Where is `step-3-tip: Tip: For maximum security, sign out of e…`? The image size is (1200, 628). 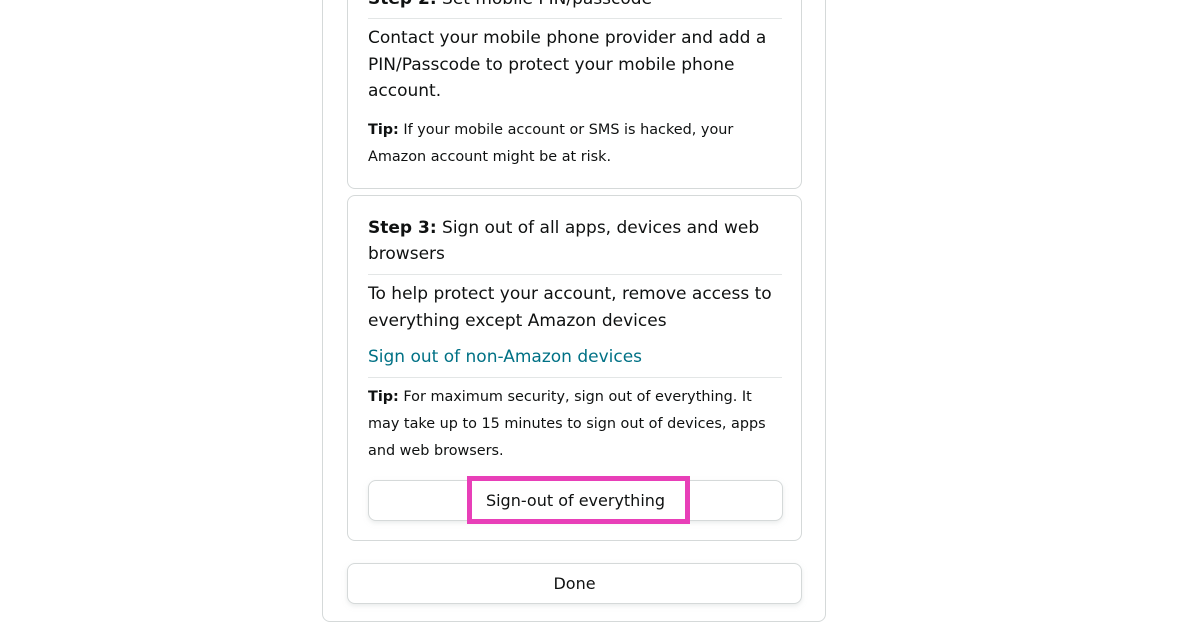
step-3-tip: Tip: For maximum security, sign out of e… is located at coordinates (575, 424).